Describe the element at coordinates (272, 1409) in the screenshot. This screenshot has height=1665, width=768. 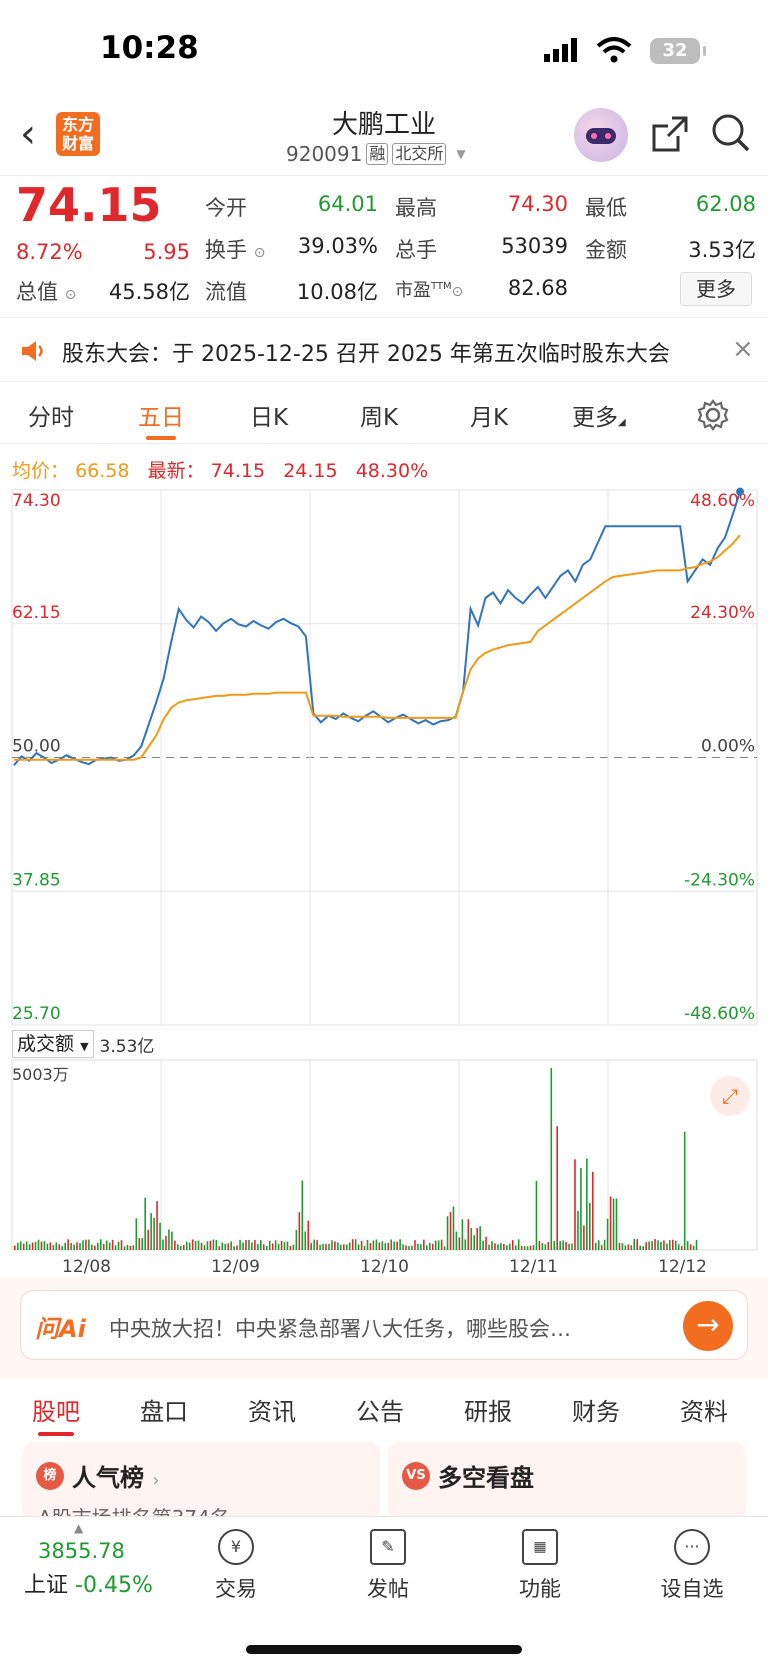
I see `tab-news: 资讯` at that location.